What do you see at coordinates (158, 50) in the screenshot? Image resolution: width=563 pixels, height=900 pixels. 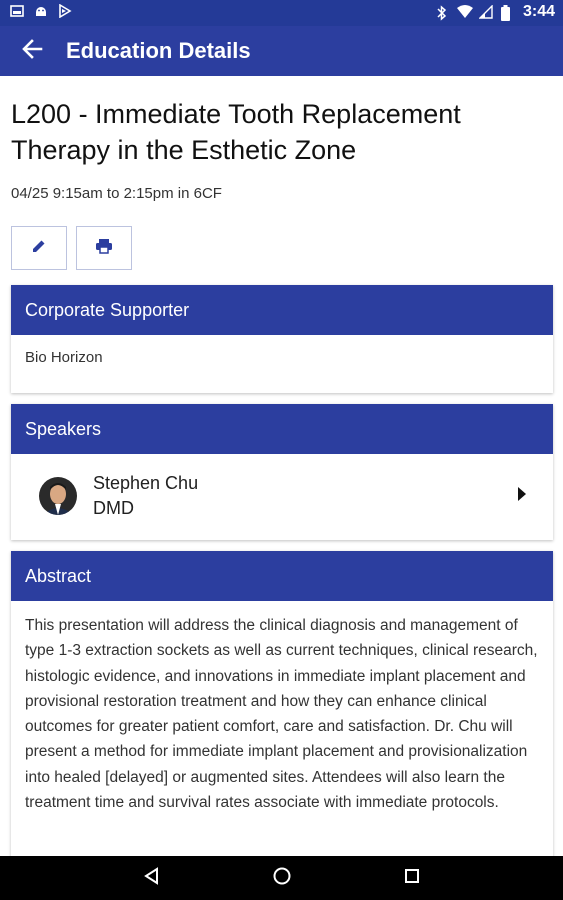 I see `page-title: Education Details` at bounding box center [158, 50].